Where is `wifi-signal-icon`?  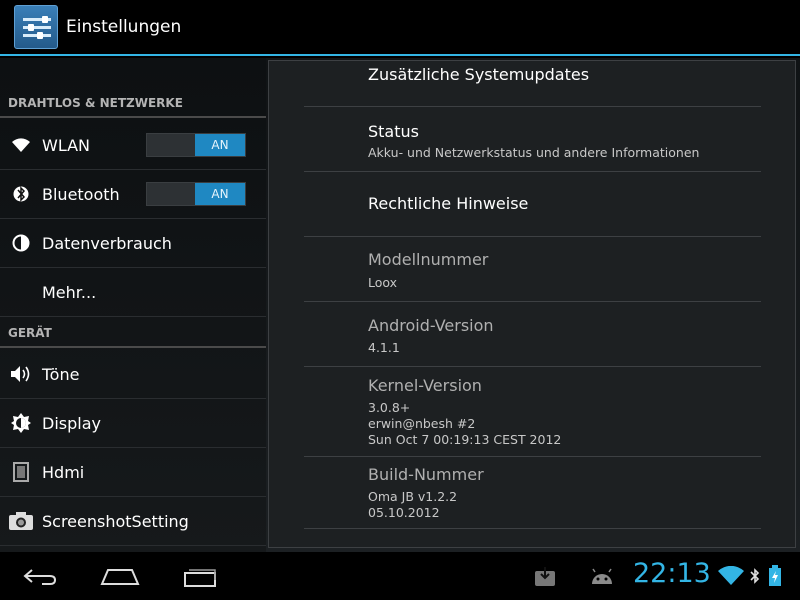 wifi-signal-icon is located at coordinates (731, 576).